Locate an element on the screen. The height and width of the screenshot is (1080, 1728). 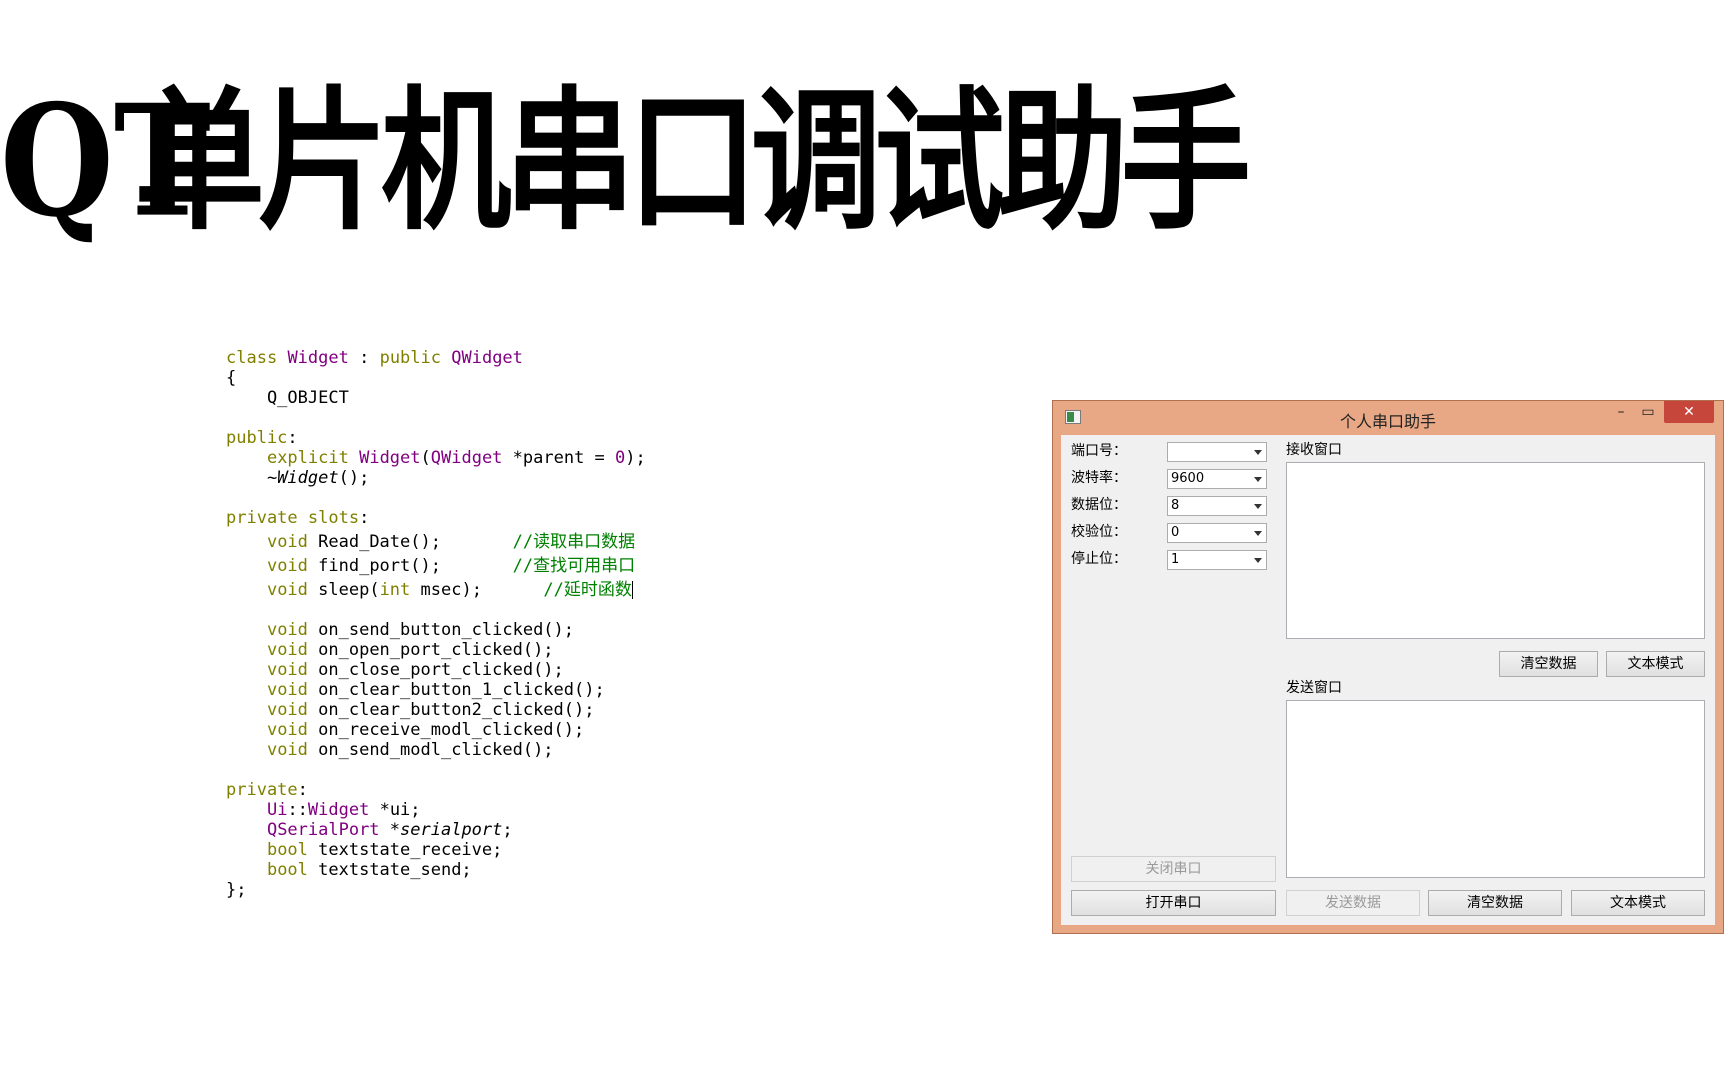
code-line: QSerialPort *serialport; is located at coordinates (389, 830).